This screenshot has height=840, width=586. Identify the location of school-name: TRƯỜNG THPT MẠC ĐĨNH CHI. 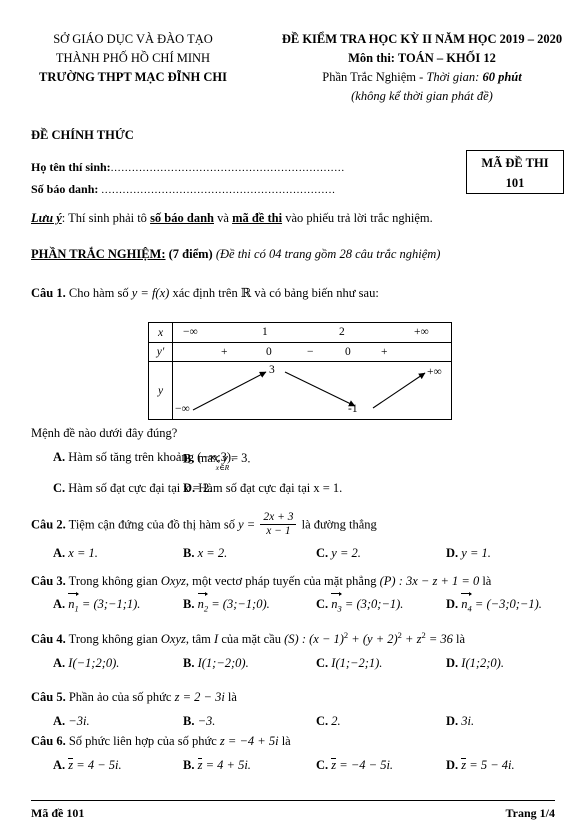
(133, 77).